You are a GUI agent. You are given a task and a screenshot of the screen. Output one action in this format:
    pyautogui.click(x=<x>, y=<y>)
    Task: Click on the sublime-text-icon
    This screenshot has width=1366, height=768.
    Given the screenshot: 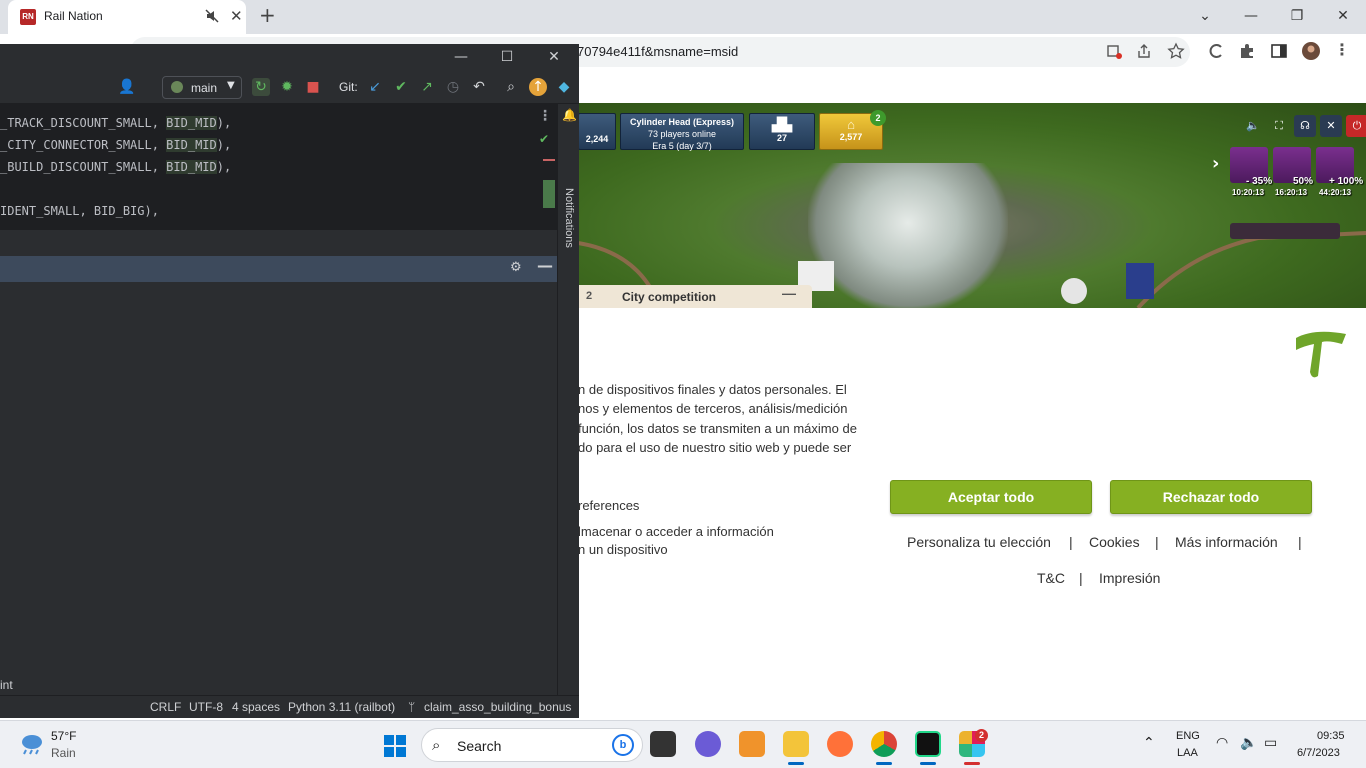 What is the action you would take?
    pyautogui.click(x=752, y=744)
    